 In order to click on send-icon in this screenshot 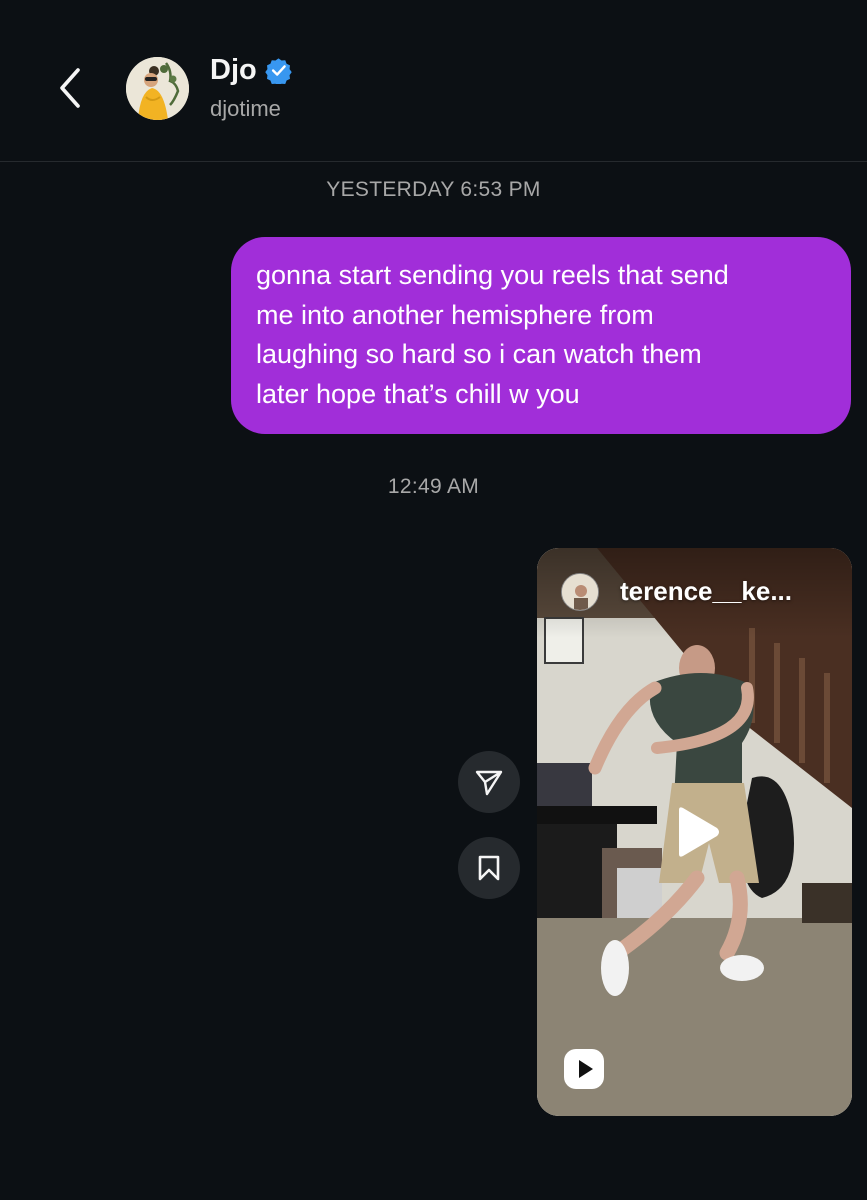, I will do `click(489, 783)`.